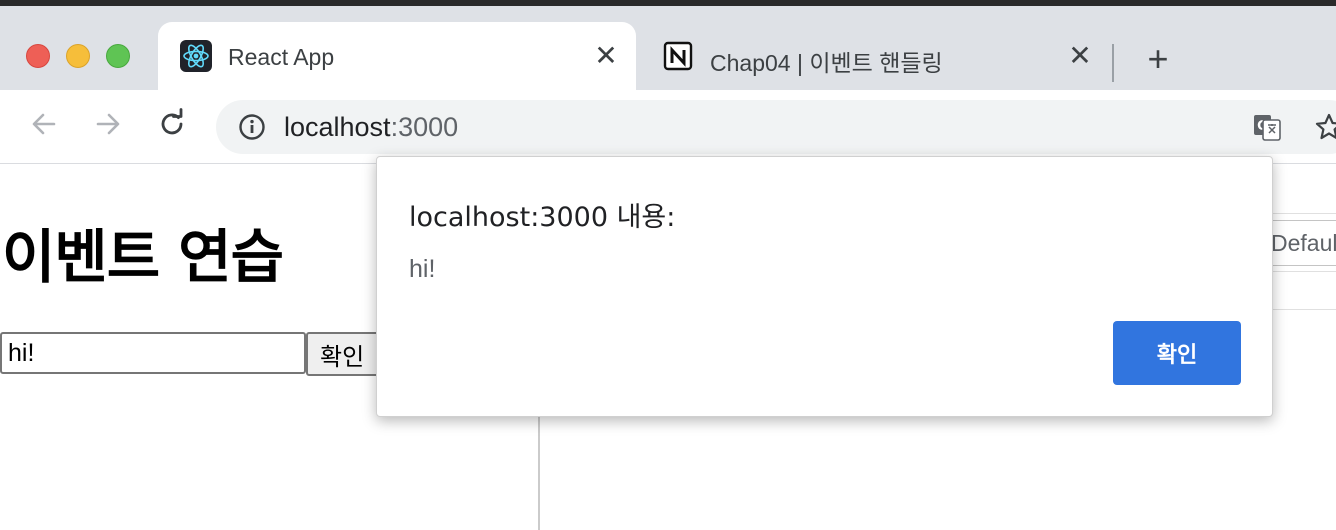 Image resolution: width=1336 pixels, height=530 pixels. Describe the element at coordinates (1267, 127) in the screenshot. I see `translate-icon: G` at that location.